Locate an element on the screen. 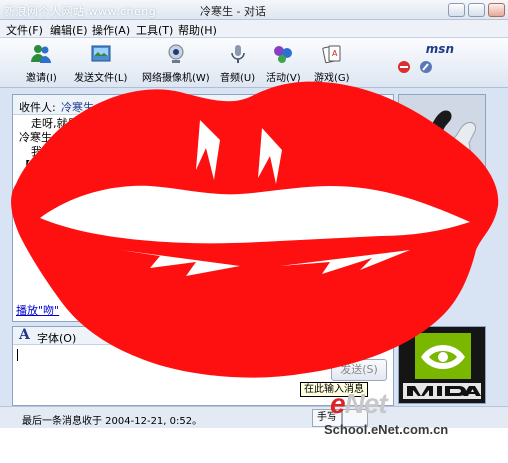  activity-icon is located at coordinates (283, 54).